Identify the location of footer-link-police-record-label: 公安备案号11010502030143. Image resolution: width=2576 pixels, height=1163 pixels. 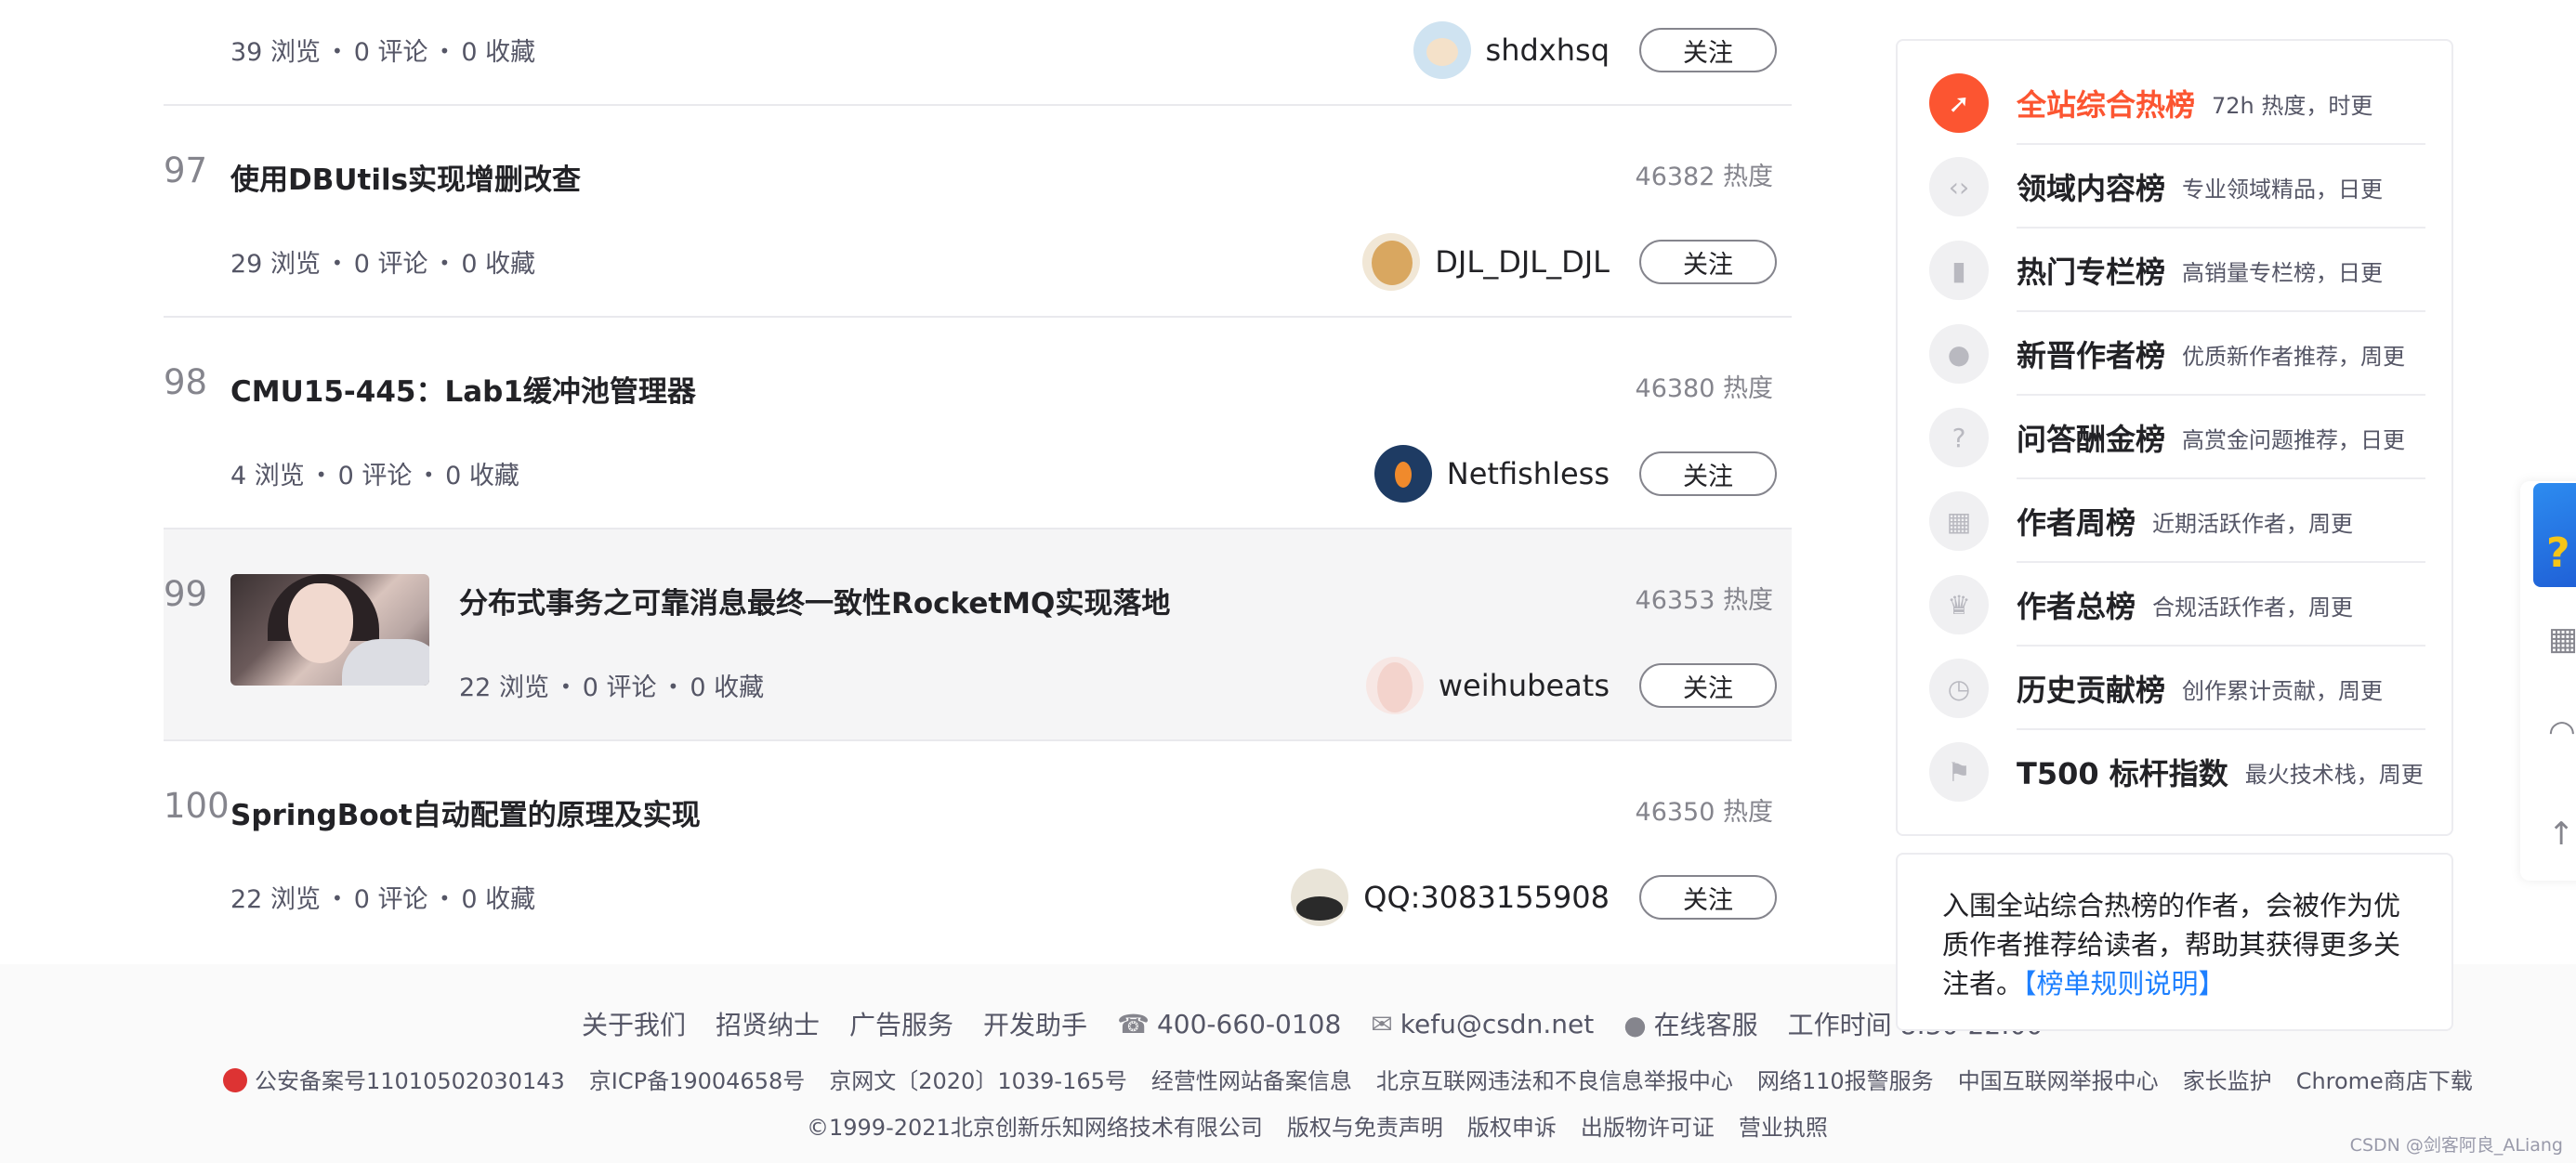
(410, 1081).